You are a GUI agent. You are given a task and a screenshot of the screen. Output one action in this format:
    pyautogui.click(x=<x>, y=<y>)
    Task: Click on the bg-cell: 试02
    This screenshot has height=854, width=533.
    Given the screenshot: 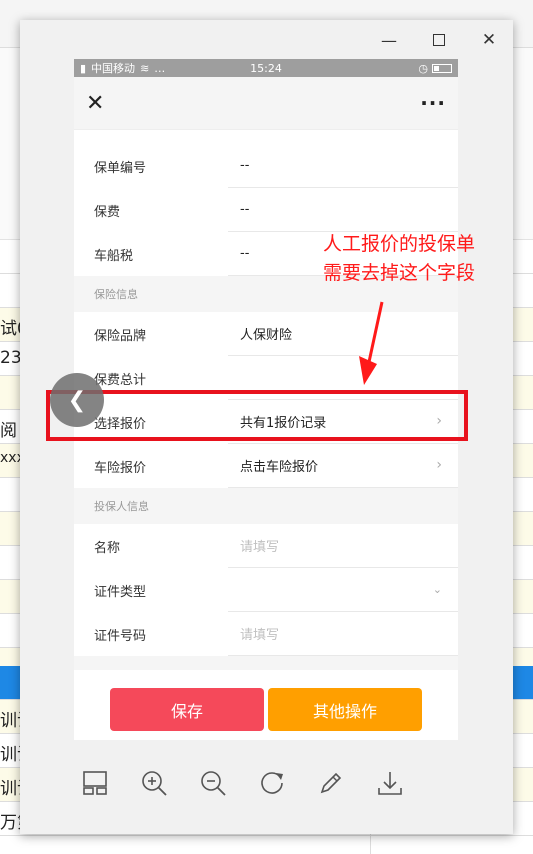 What is the action you would take?
    pyautogui.click(x=10, y=329)
    